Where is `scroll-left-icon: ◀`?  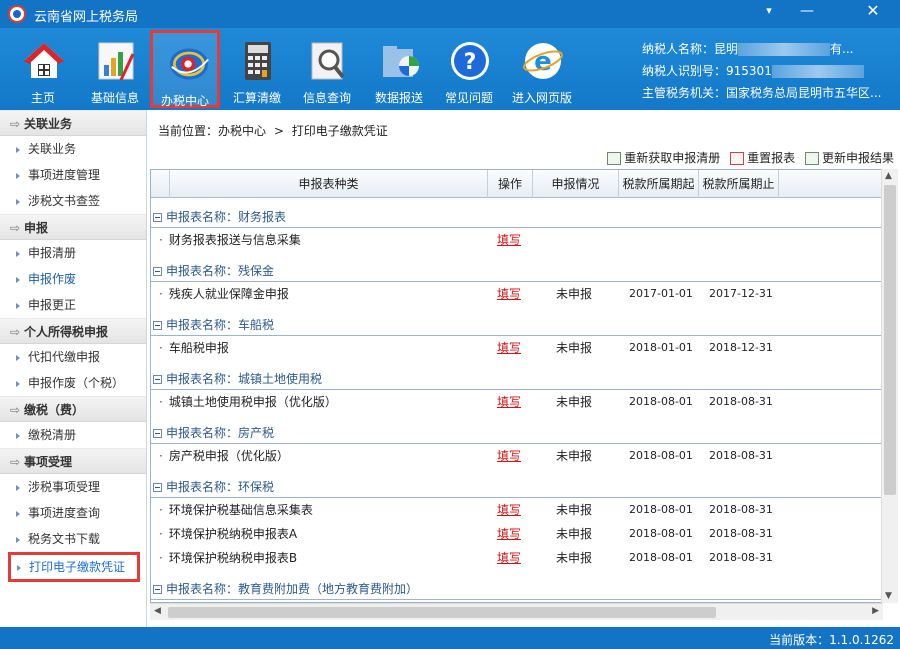 scroll-left-icon: ◀ is located at coordinates (157, 611).